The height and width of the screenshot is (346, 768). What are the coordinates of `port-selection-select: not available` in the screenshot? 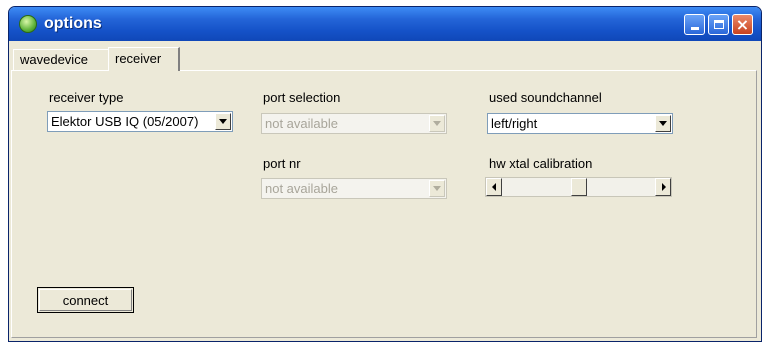 It's located at (354, 123).